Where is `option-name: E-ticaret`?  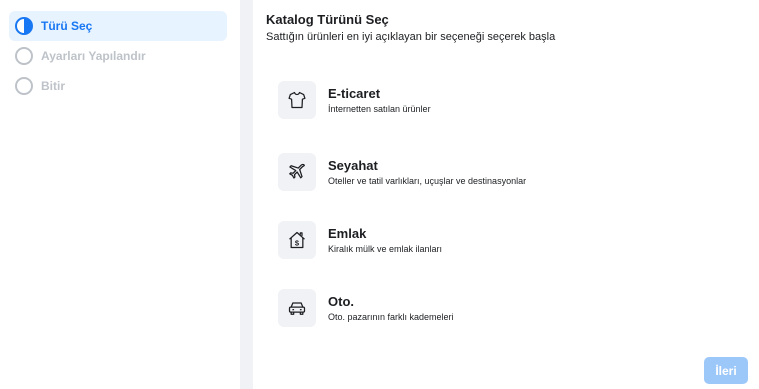 option-name: E-ticaret is located at coordinates (354, 93).